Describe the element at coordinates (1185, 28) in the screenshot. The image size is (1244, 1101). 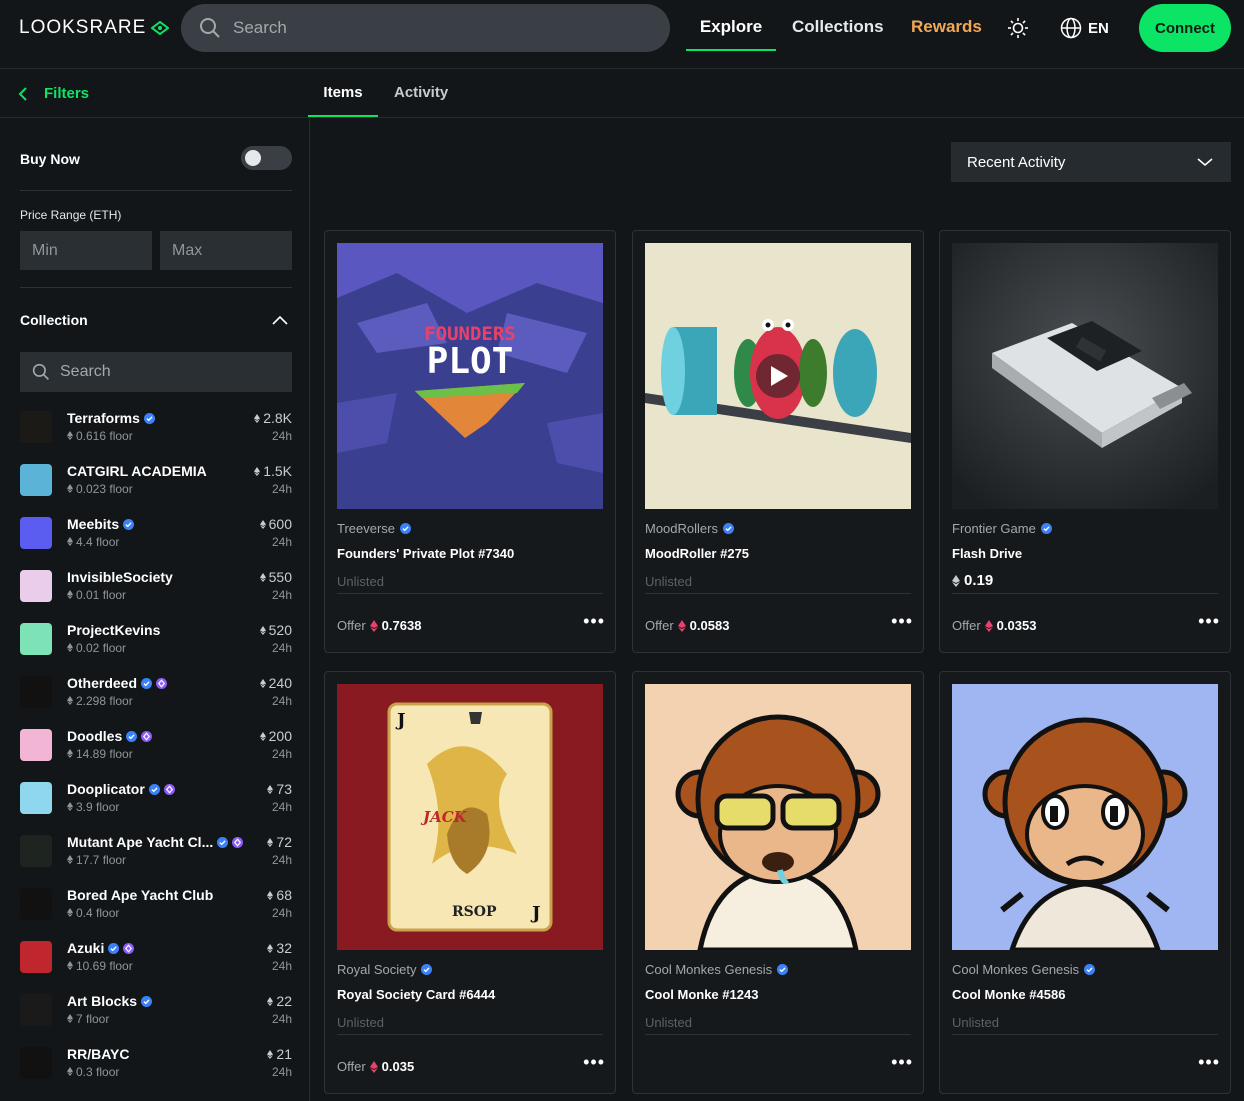
I see `connect-wallet-button: Connect` at that location.